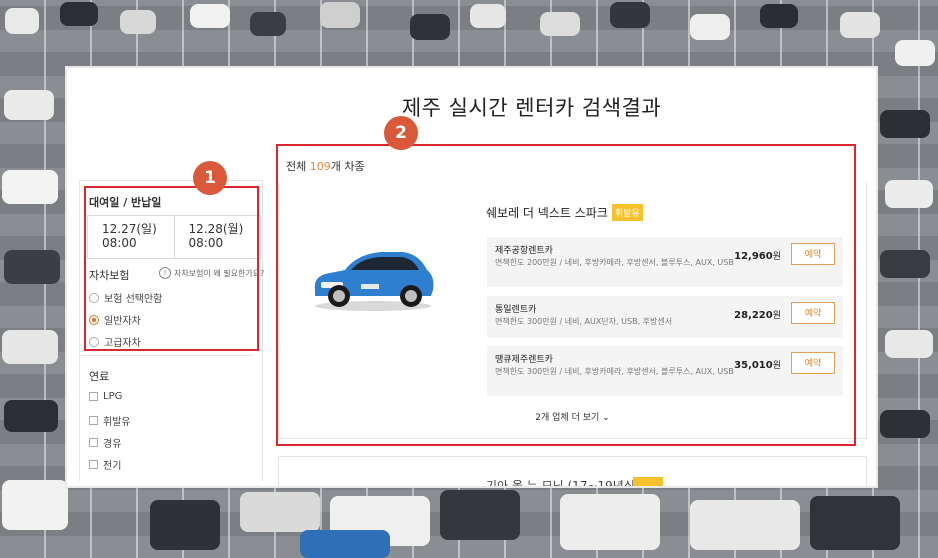  I want to click on page-title: 제주 실시간 렌터카 검색결과, so click(531, 108).